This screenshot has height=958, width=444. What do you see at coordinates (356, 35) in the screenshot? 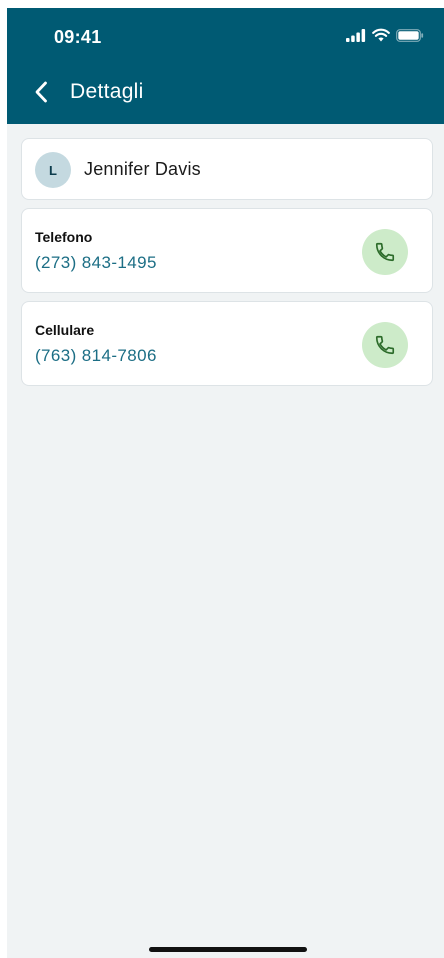
I see `signal-icon` at bounding box center [356, 35].